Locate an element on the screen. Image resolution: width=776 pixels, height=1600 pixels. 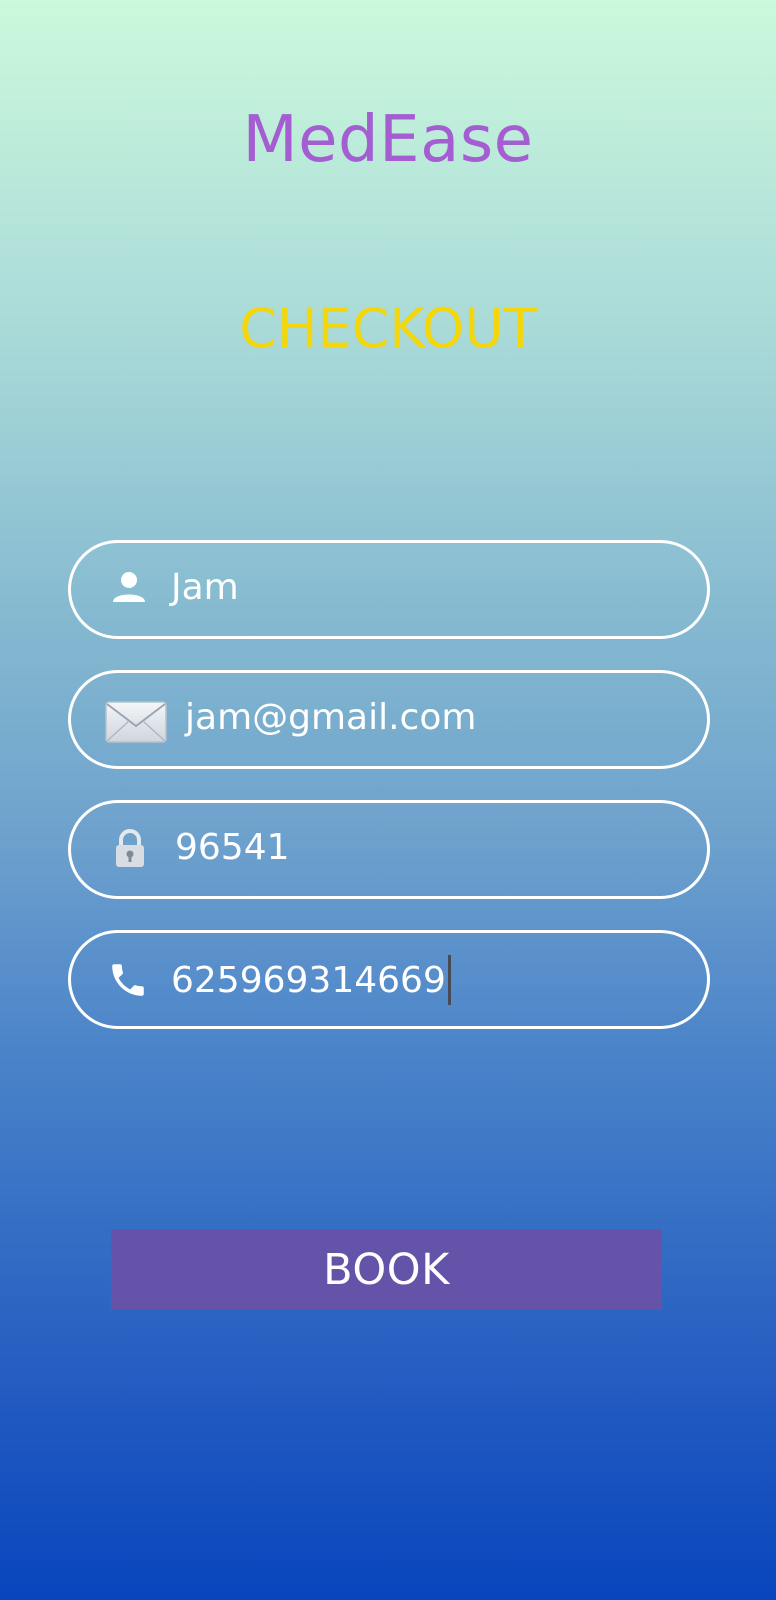
book-button: BOOK is located at coordinates (386, 1269).